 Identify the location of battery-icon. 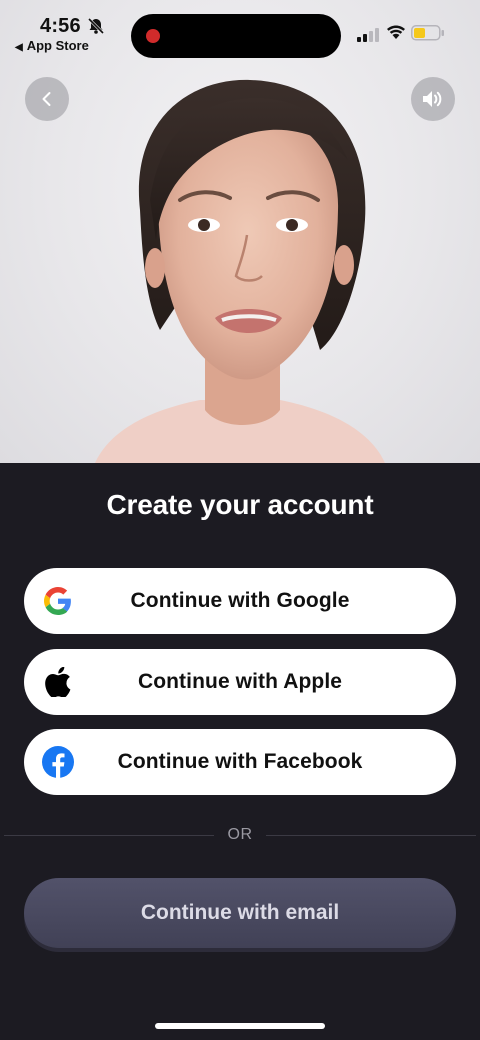
(427, 33).